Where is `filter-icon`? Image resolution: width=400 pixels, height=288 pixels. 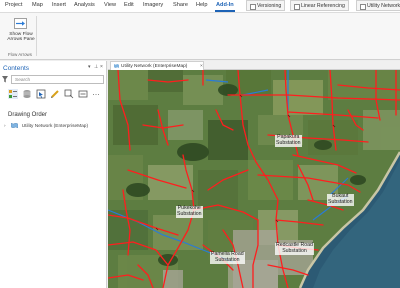
filter-icon is located at coordinates (5, 79).